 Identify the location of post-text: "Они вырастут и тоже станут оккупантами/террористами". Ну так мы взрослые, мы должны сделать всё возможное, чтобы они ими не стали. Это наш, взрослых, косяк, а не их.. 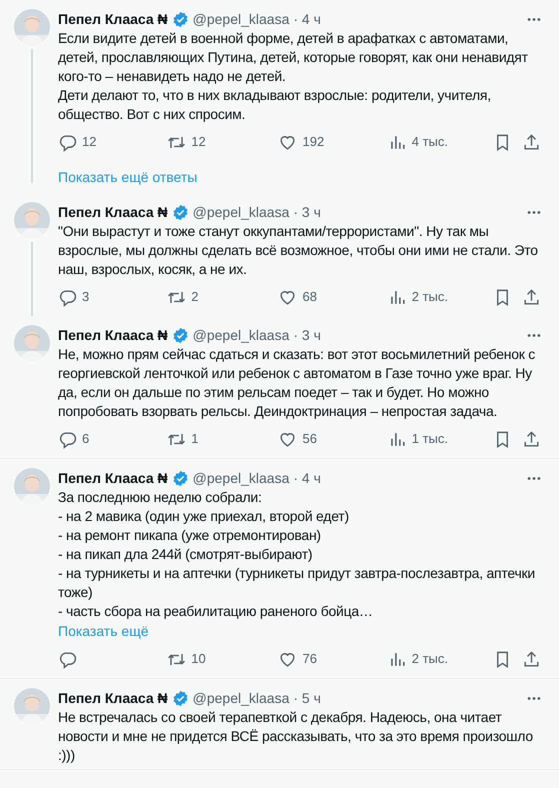
(298, 250).